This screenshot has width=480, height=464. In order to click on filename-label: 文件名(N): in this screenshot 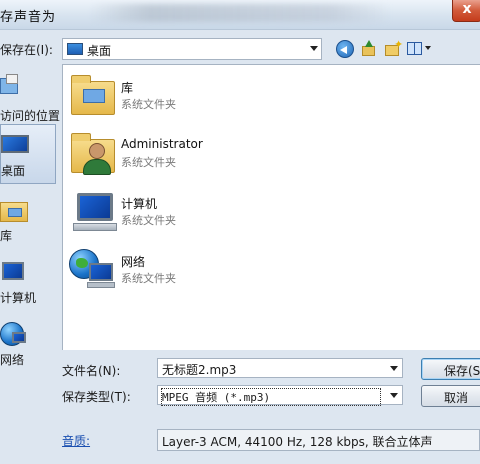, I will do `click(91, 371)`.